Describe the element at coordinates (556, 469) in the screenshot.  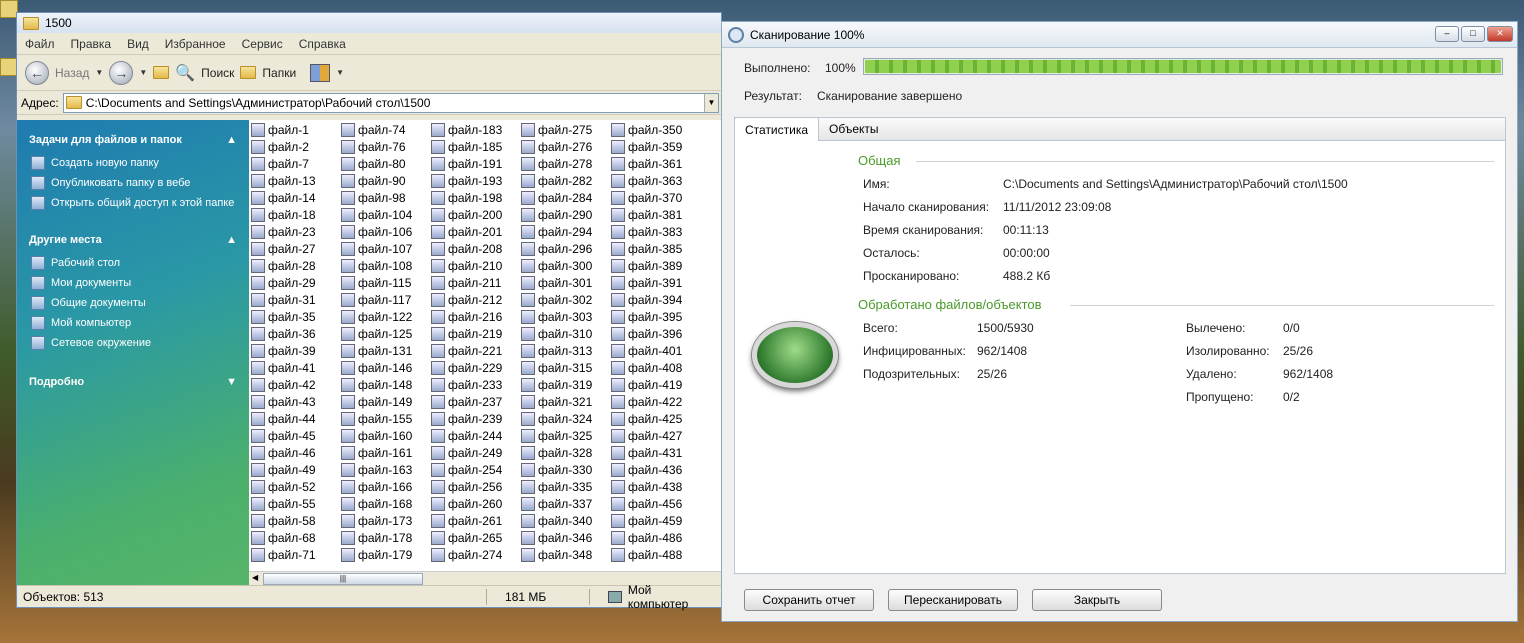
I see `file-item: файл-330` at that location.